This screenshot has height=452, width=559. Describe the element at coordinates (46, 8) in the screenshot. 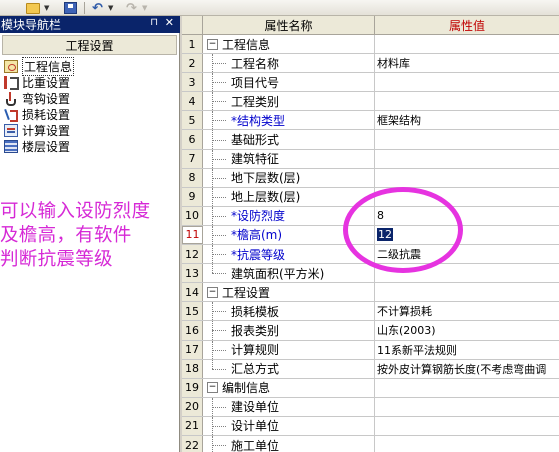

I see `folder-dropdown-arrow-icon: ▼` at that location.